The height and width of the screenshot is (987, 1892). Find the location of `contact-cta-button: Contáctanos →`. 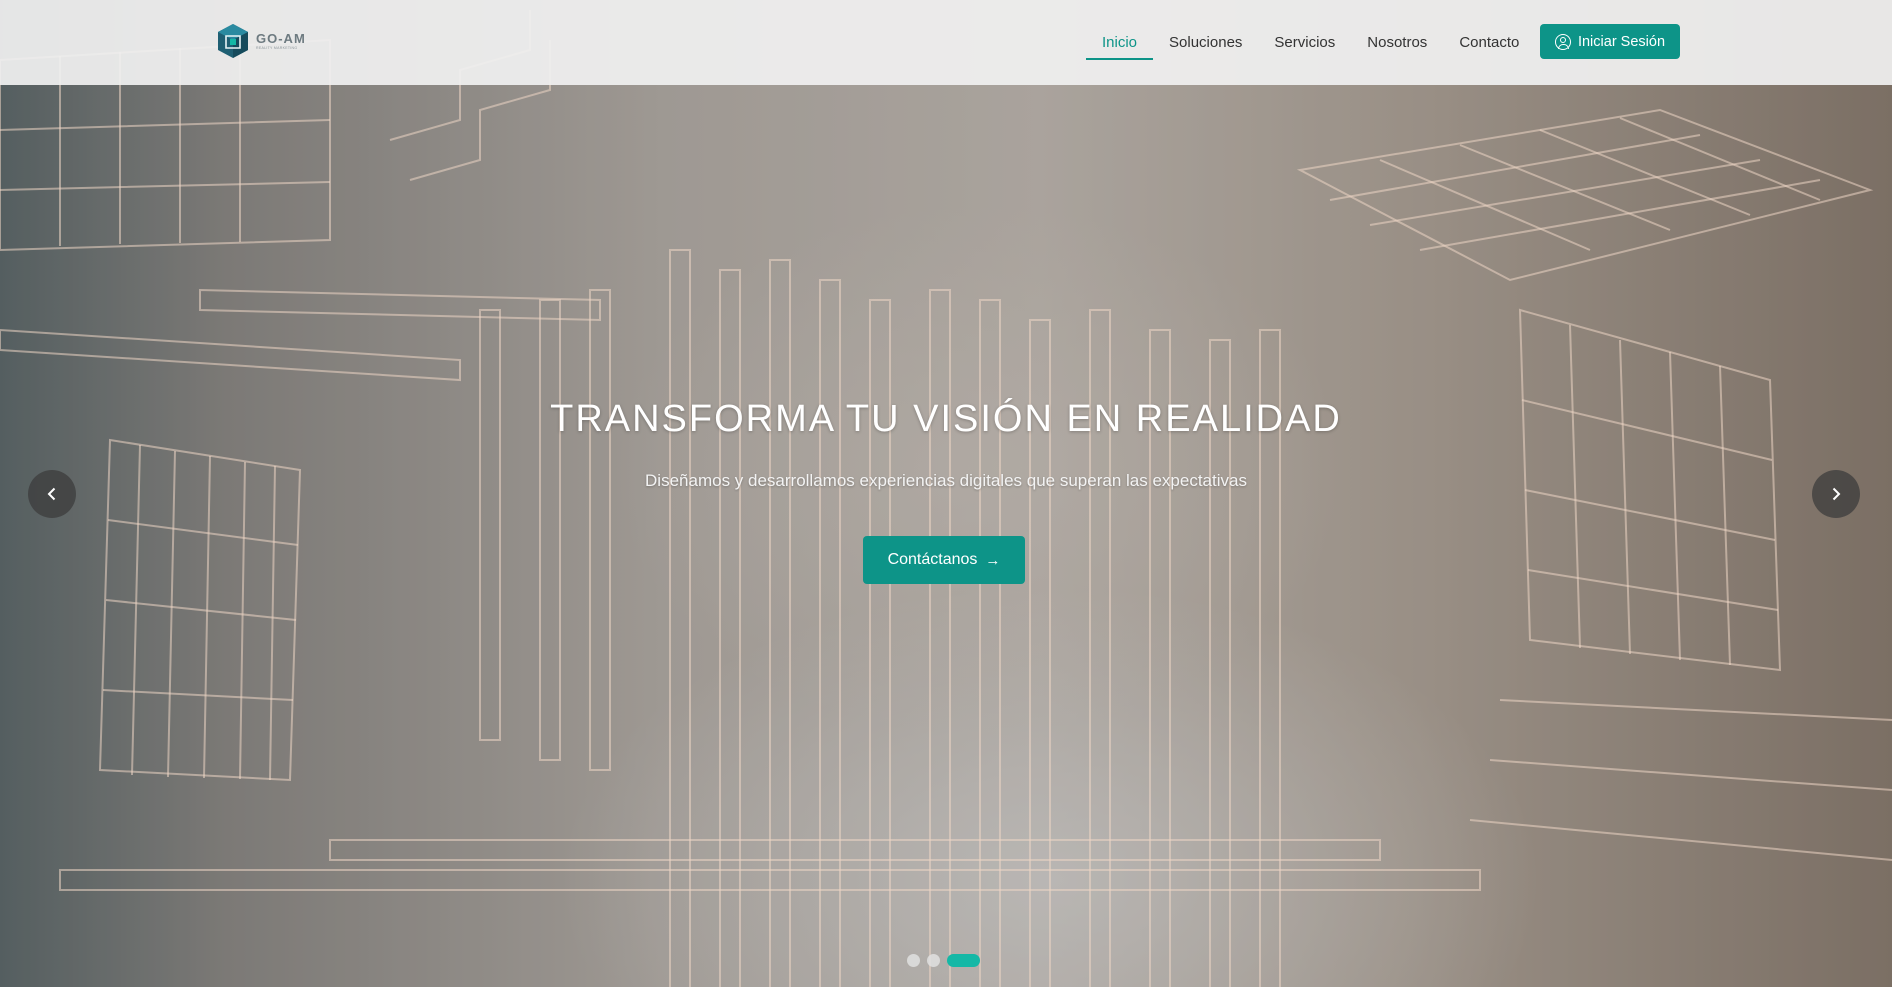

contact-cta-button: Contáctanos → is located at coordinates (944, 560).